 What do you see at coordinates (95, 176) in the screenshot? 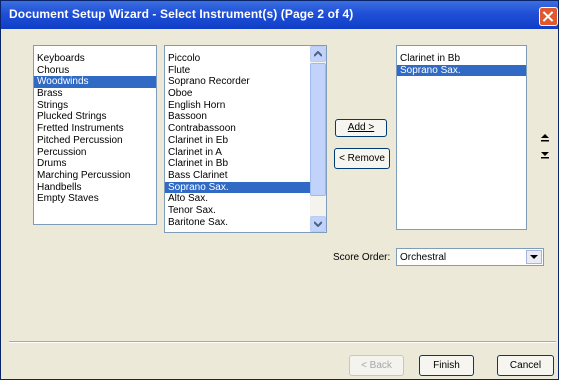
I see `family-list-item: Marching Percussion` at bounding box center [95, 176].